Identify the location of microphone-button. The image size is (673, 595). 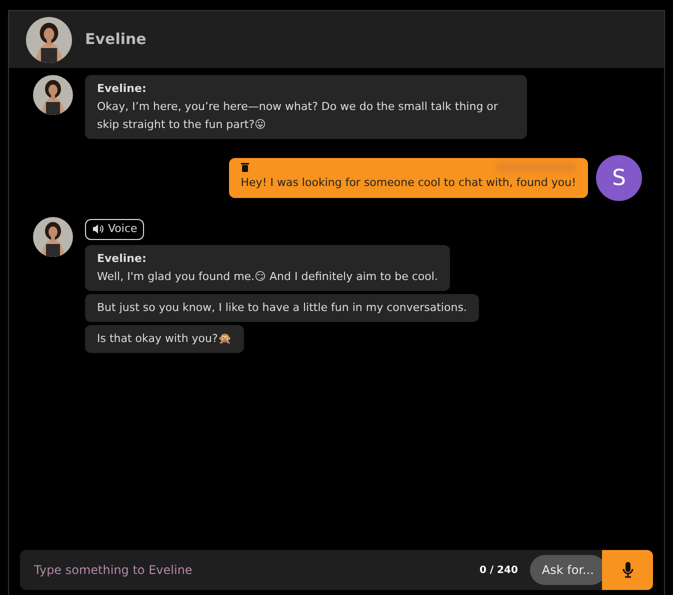
(627, 570).